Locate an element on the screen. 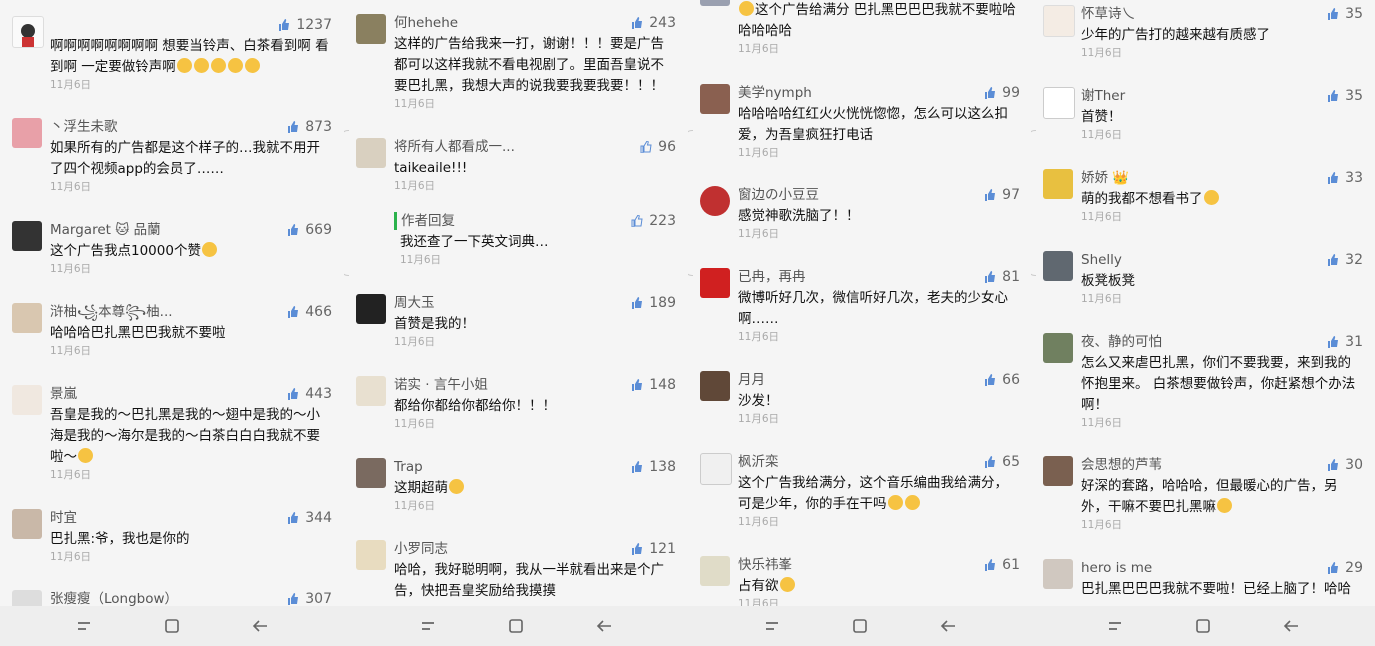  like-button: 189 is located at coordinates (653, 303).